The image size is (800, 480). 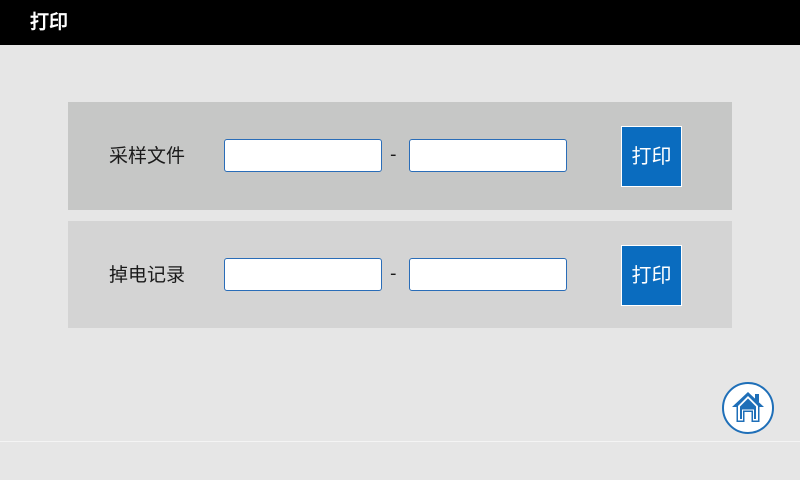 What do you see at coordinates (651, 156) in the screenshot?
I see `sampling-file-print-button: 打印` at bounding box center [651, 156].